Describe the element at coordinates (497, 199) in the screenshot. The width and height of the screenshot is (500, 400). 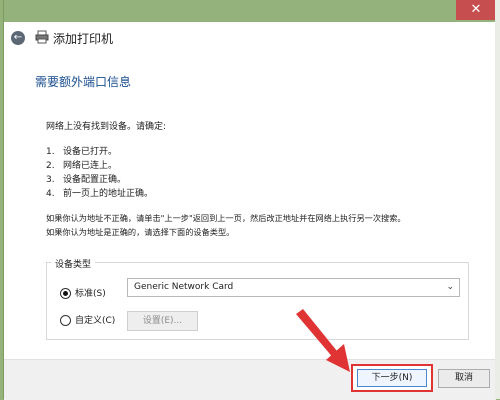
I see `background-edge` at that location.